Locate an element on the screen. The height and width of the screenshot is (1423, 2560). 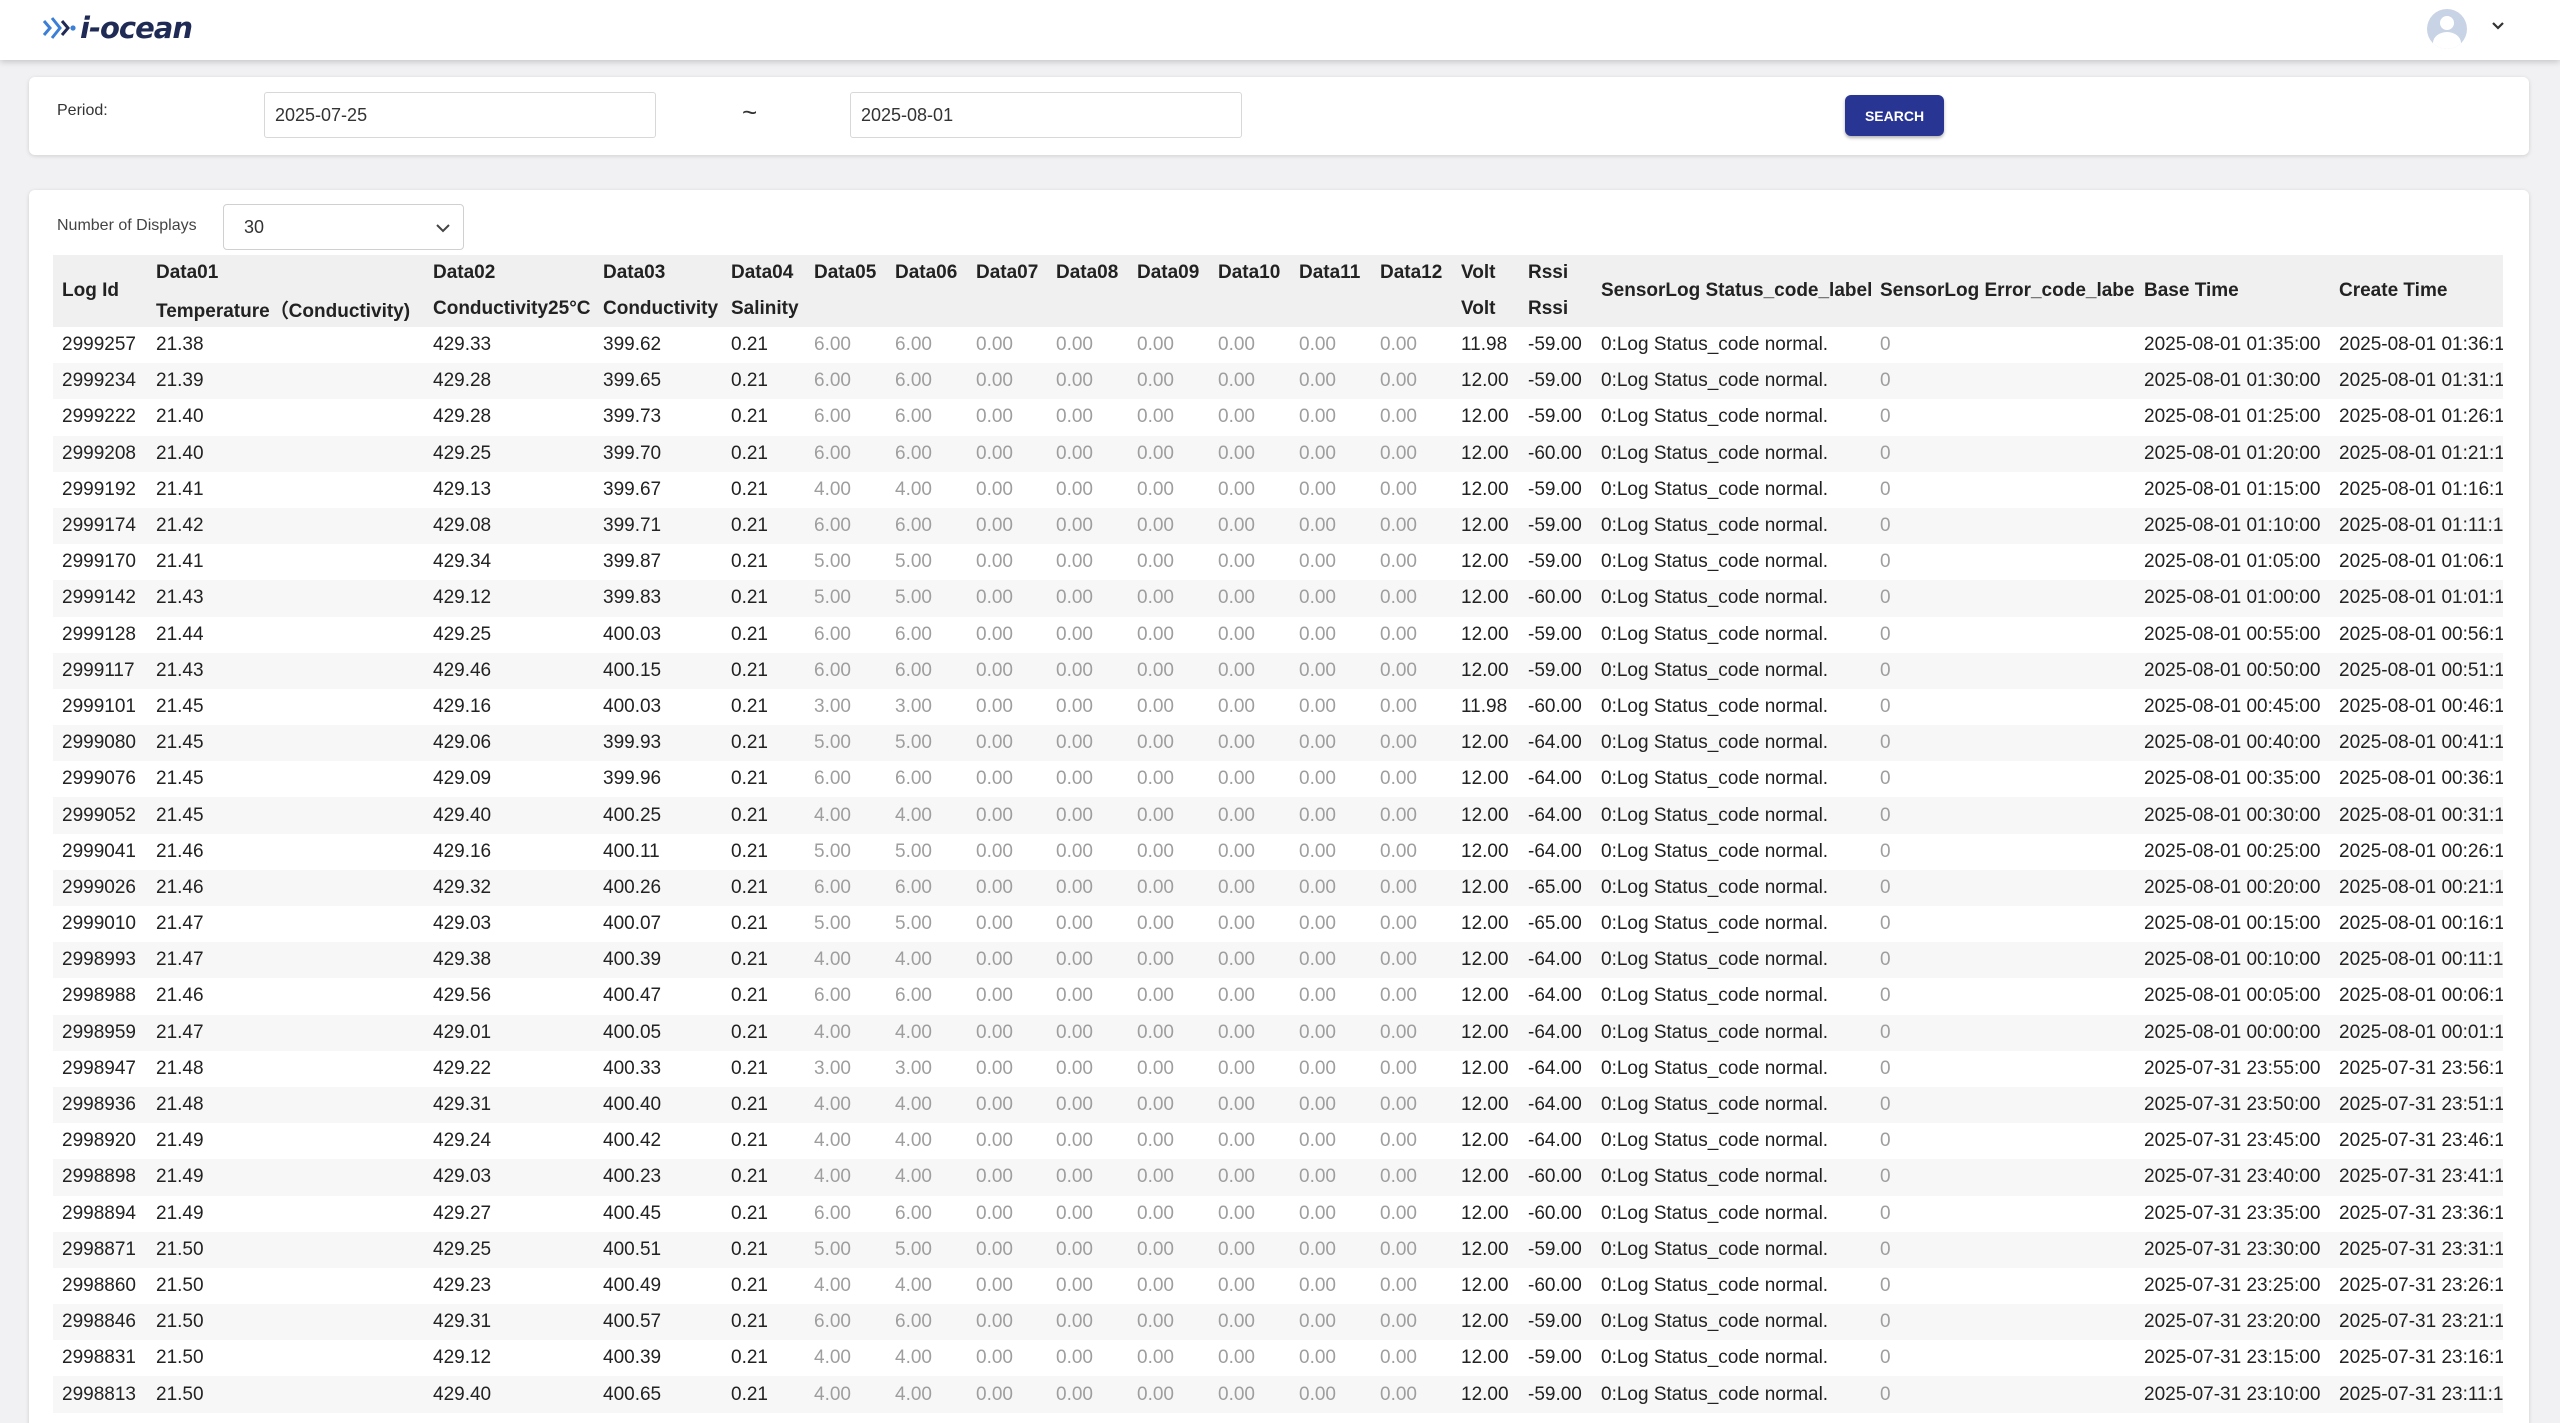
cell-data07: 0.00 is located at coordinates (994, 634).